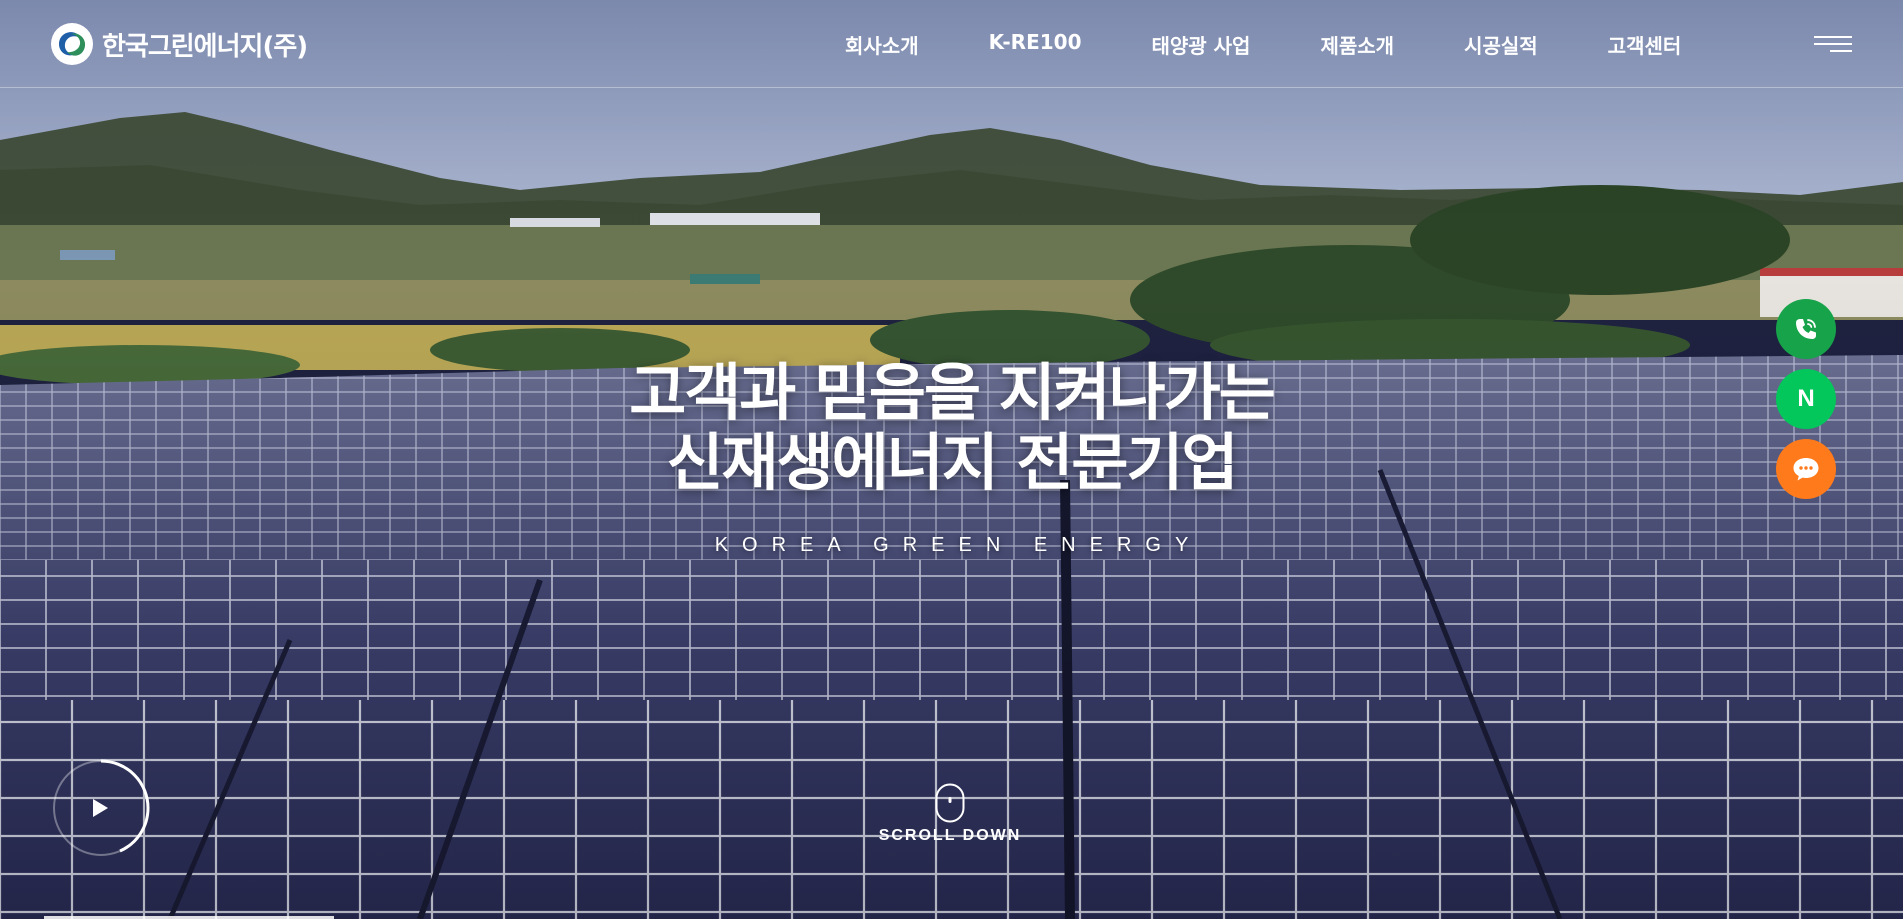  Describe the element at coordinates (72, 44) in the screenshot. I see `logo-swirl-icon` at that location.